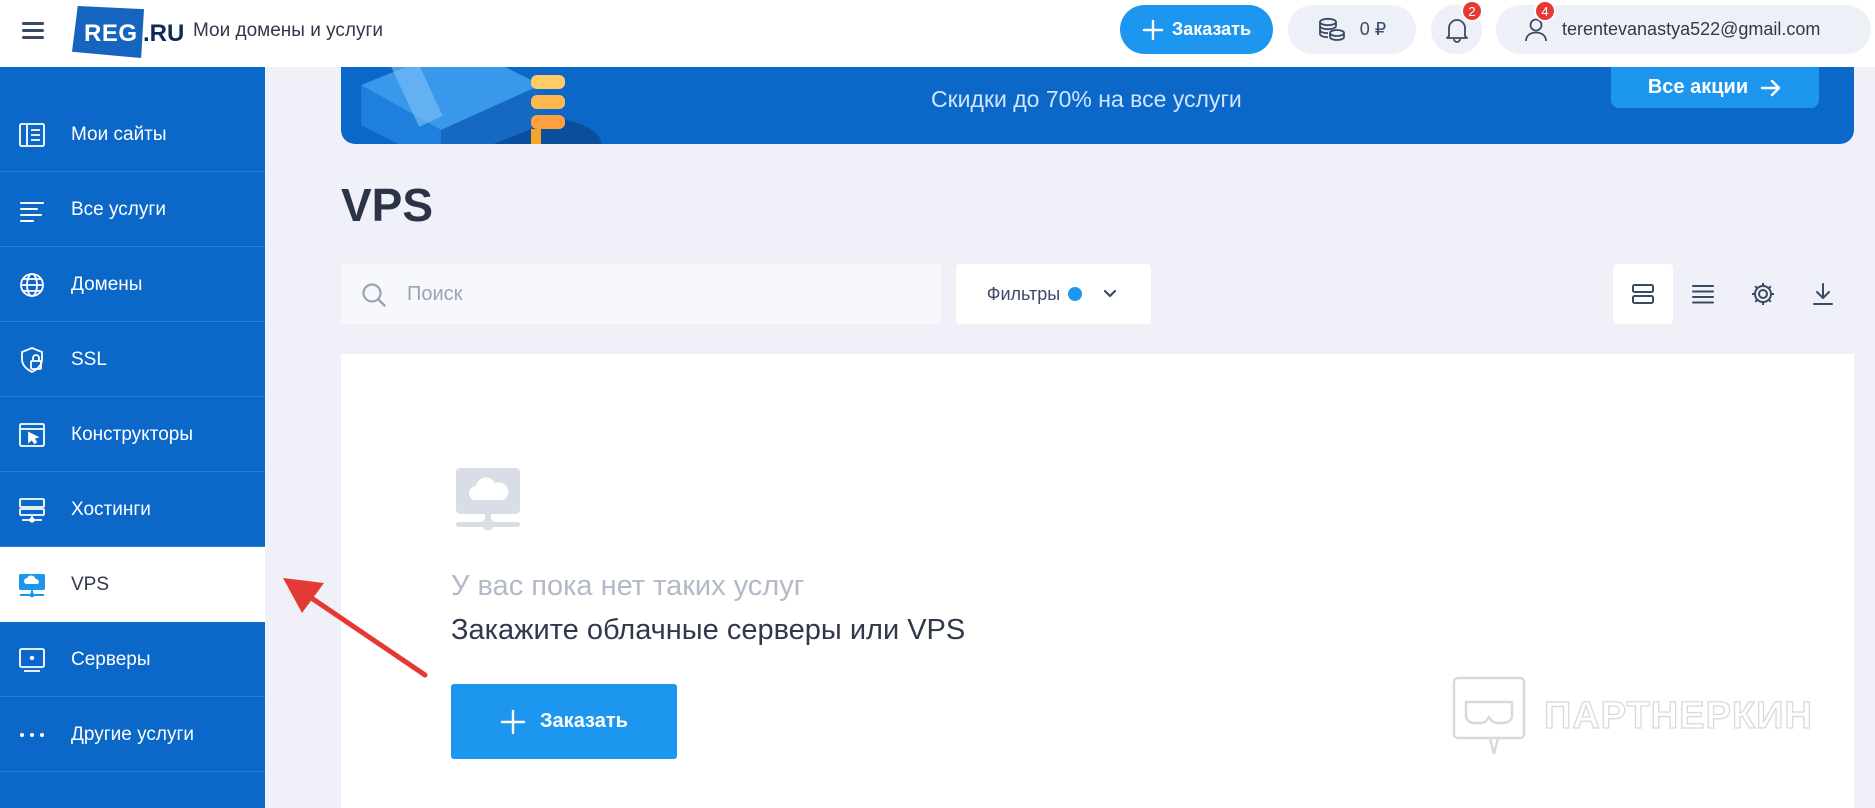  I want to click on download-icon, so click(1823, 294).